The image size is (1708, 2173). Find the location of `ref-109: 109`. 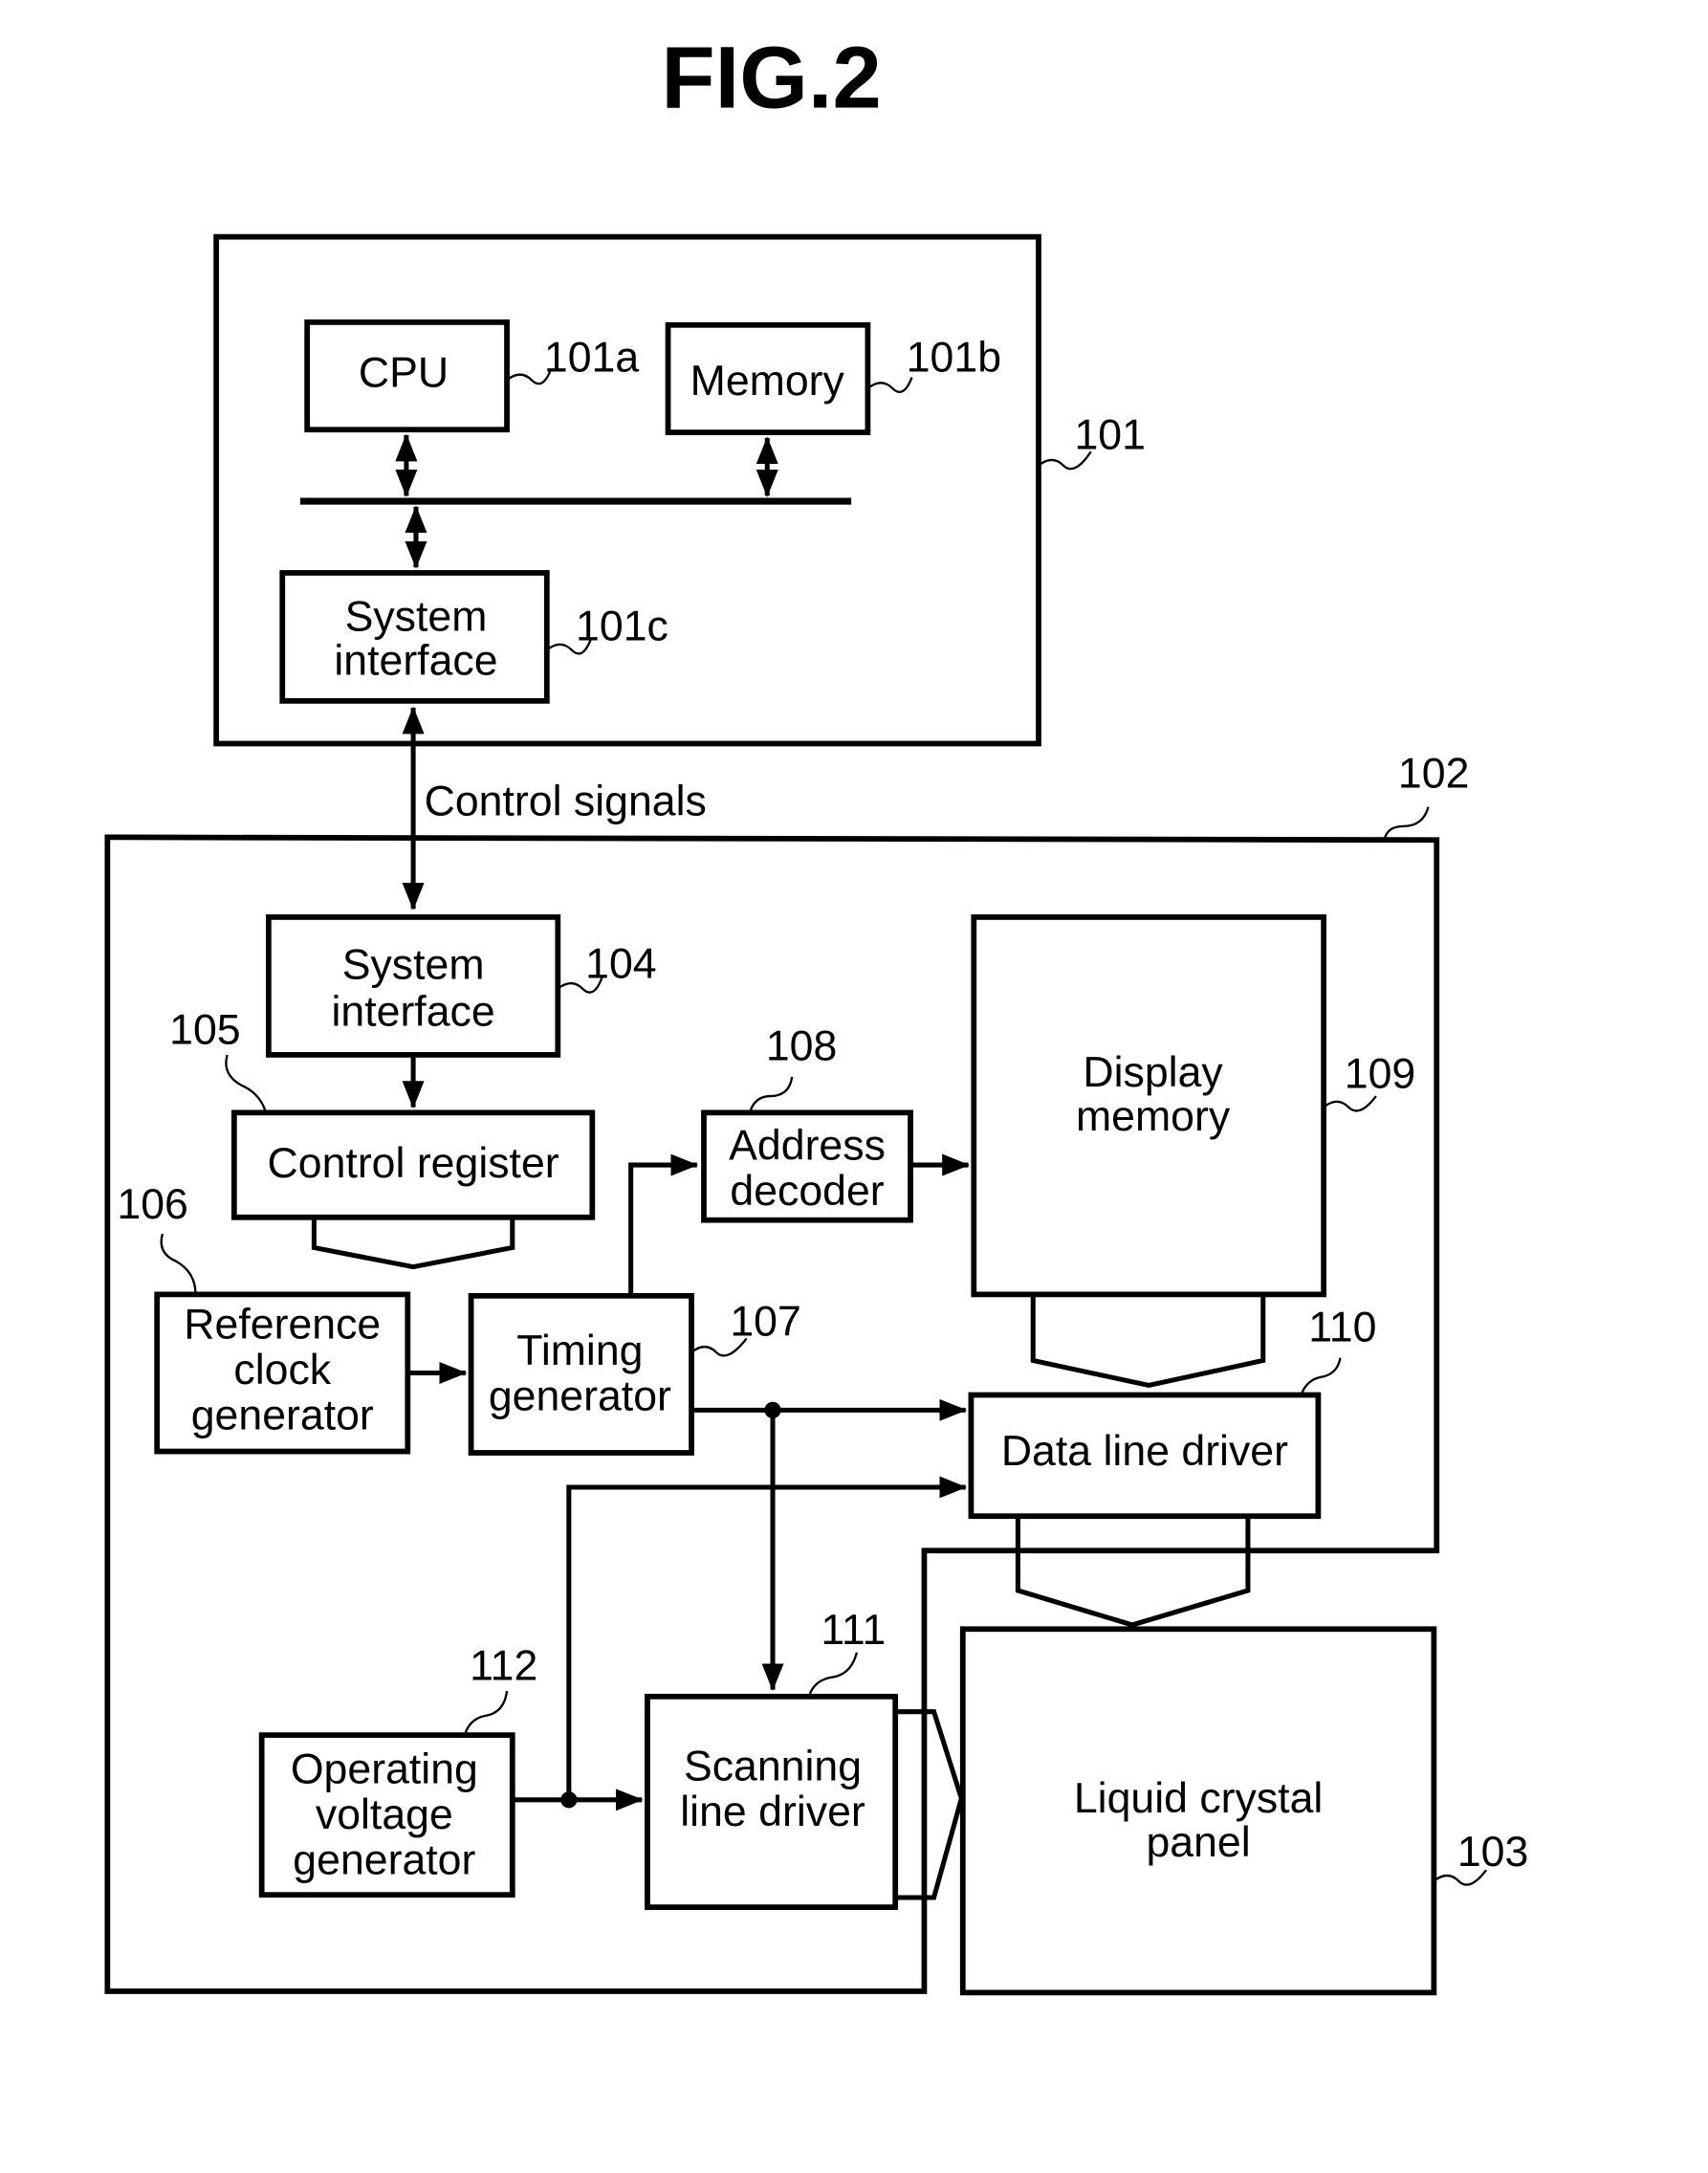

ref-109: 109 is located at coordinates (1380, 1073).